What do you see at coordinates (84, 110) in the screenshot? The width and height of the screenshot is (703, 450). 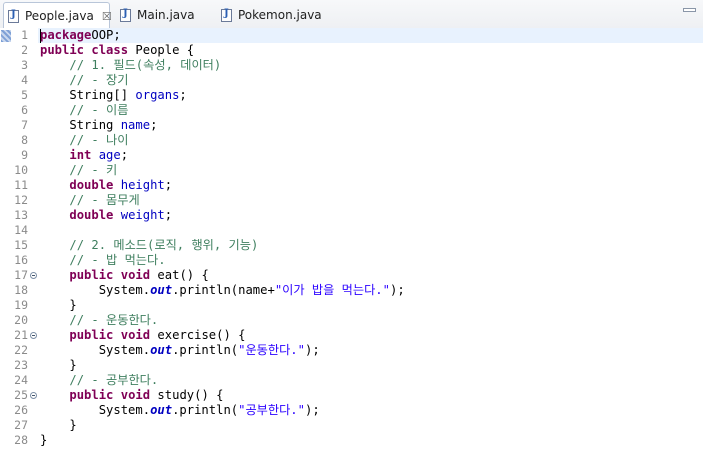 I see `code-line: // - 이름` at bounding box center [84, 110].